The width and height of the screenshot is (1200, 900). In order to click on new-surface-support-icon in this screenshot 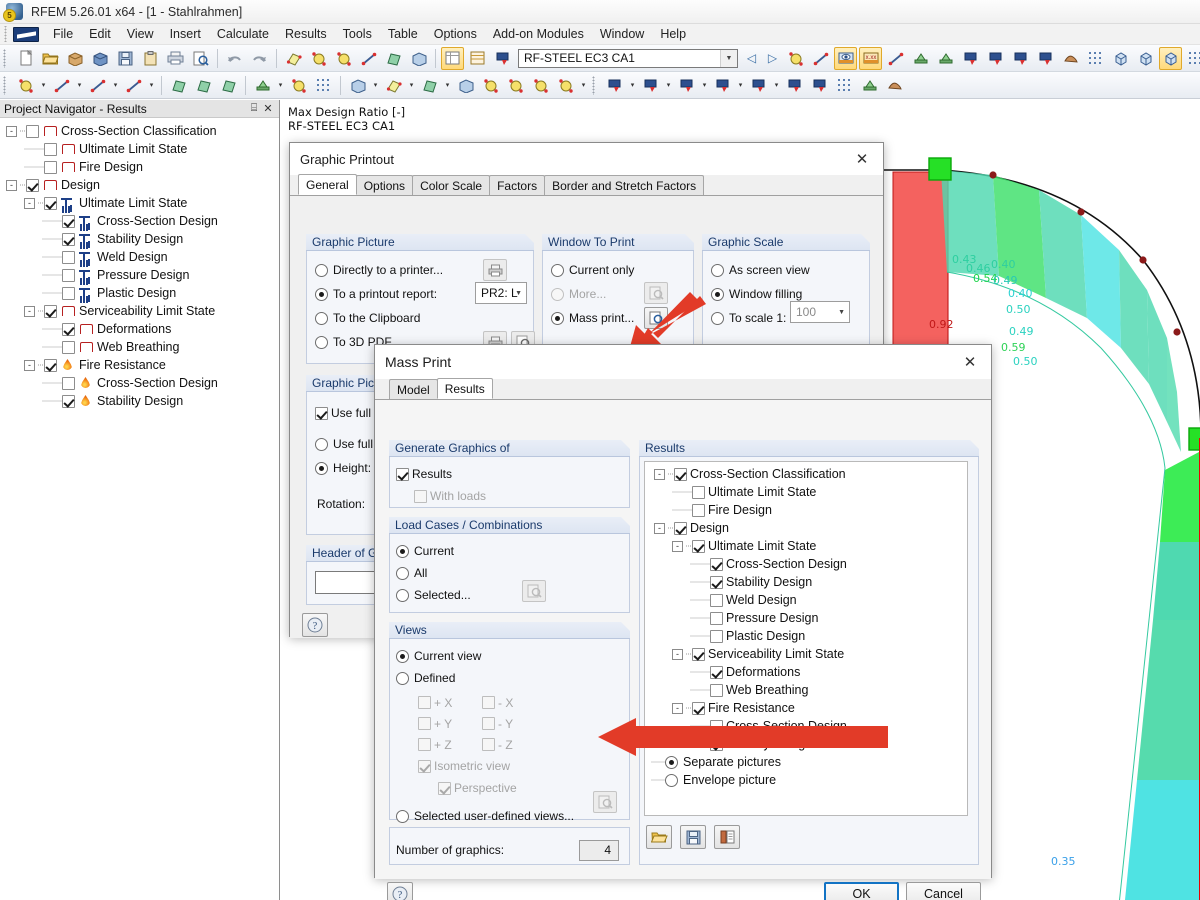, I will do `click(357, 85)`.